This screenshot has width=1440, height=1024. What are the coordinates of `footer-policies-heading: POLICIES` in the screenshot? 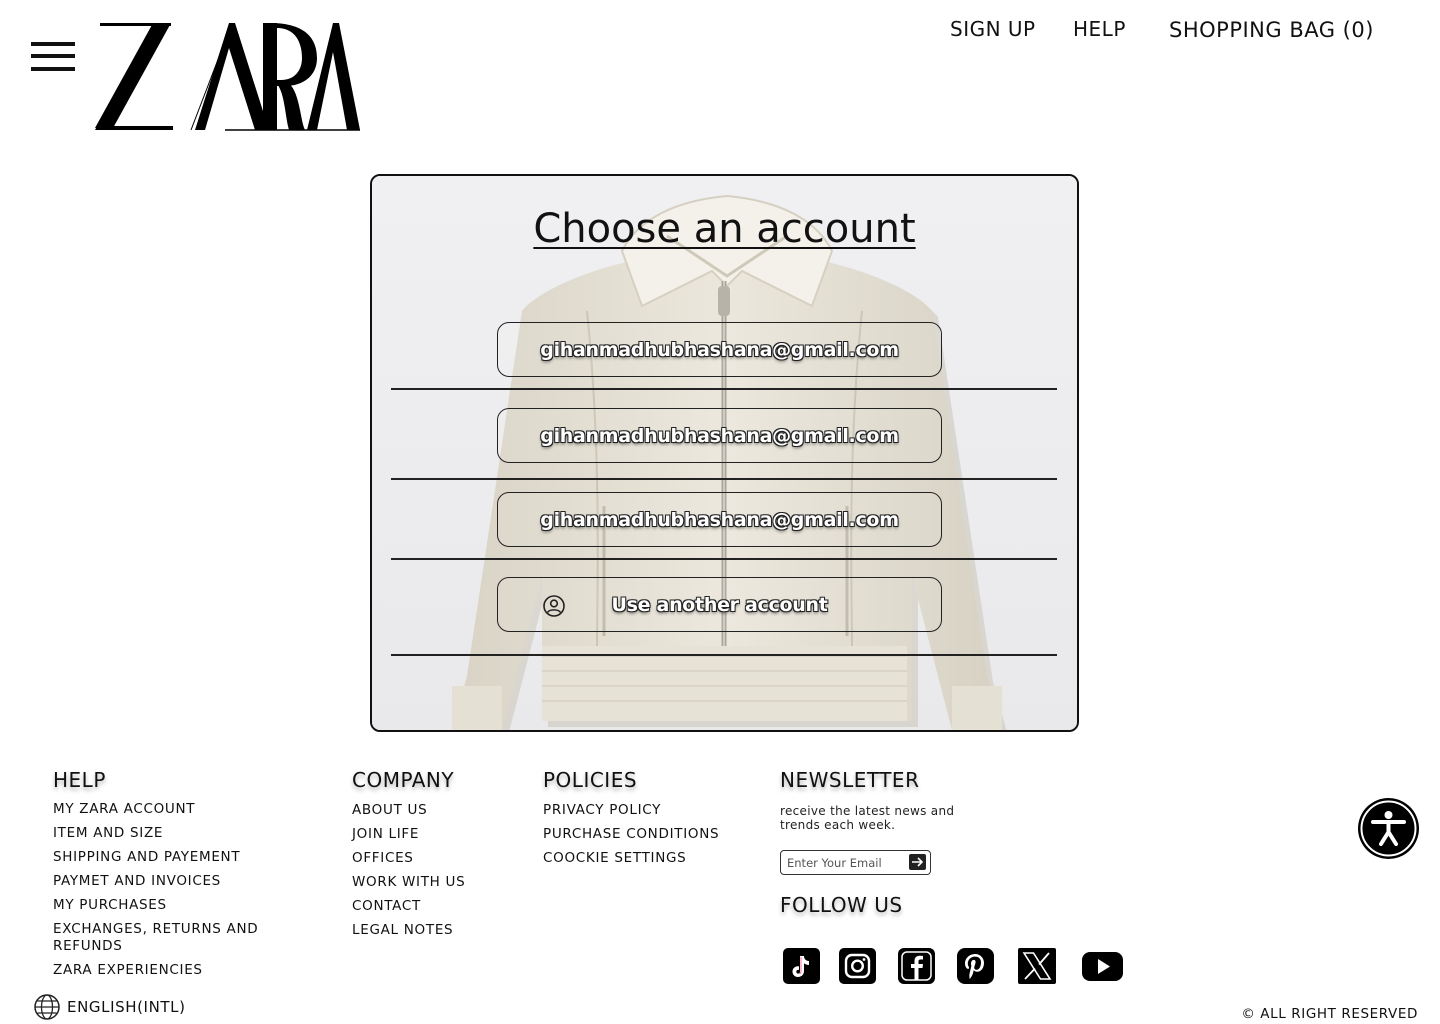 It's located at (590, 780).